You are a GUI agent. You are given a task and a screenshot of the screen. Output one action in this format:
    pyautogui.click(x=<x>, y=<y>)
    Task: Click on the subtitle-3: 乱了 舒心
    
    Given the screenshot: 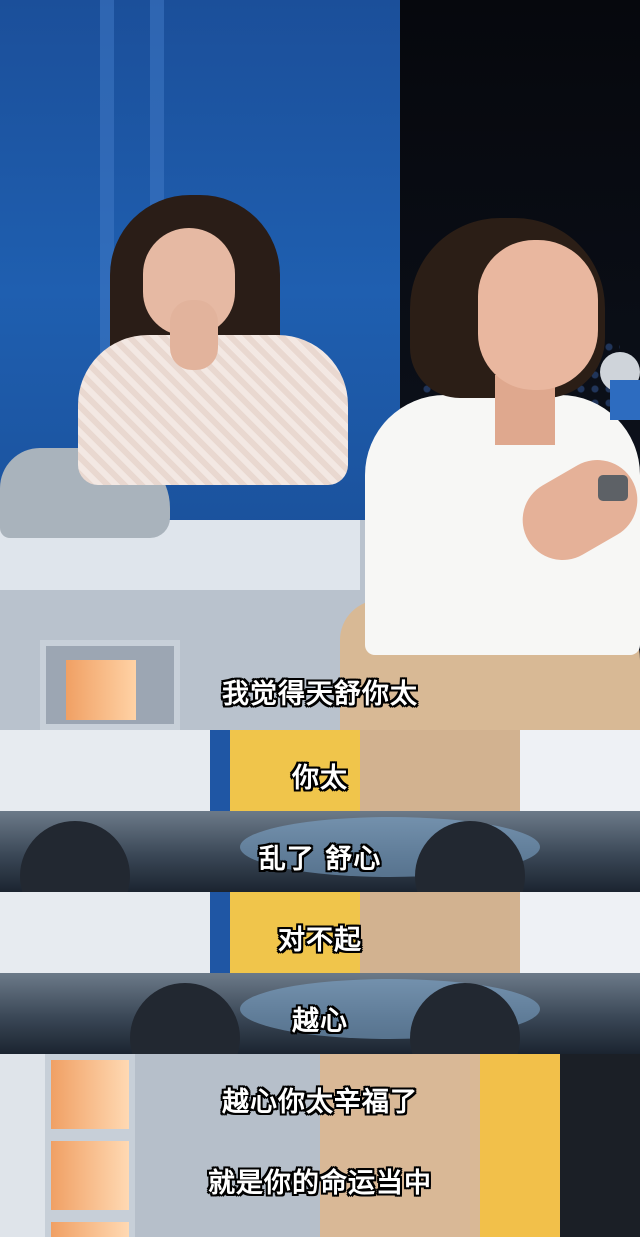 What is the action you would take?
    pyautogui.click(x=320, y=859)
    